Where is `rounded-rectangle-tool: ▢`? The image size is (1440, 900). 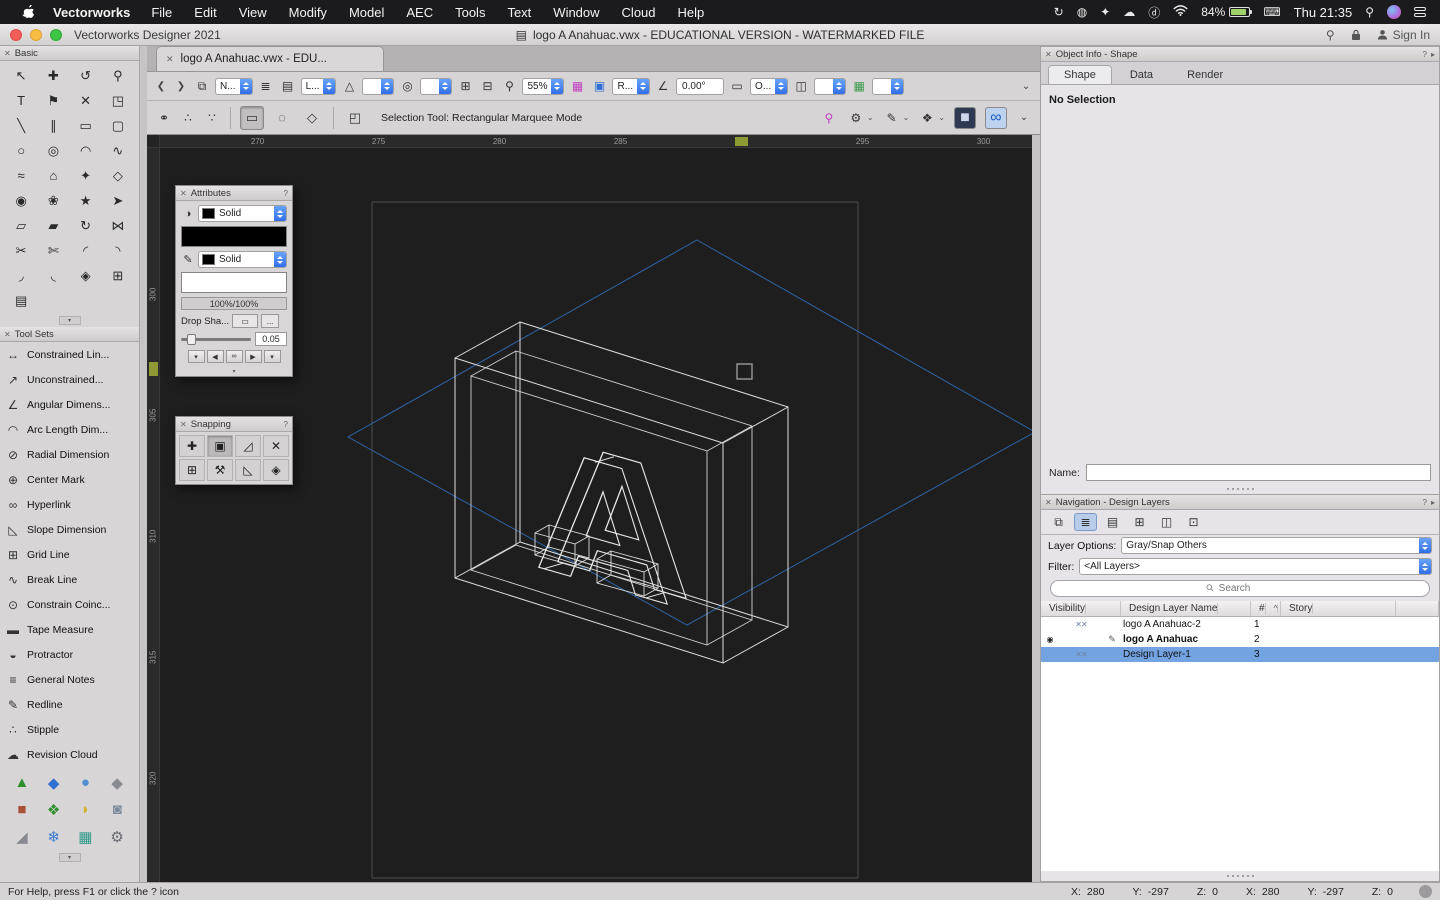 rounded-rectangle-tool: ▢ is located at coordinates (118, 125).